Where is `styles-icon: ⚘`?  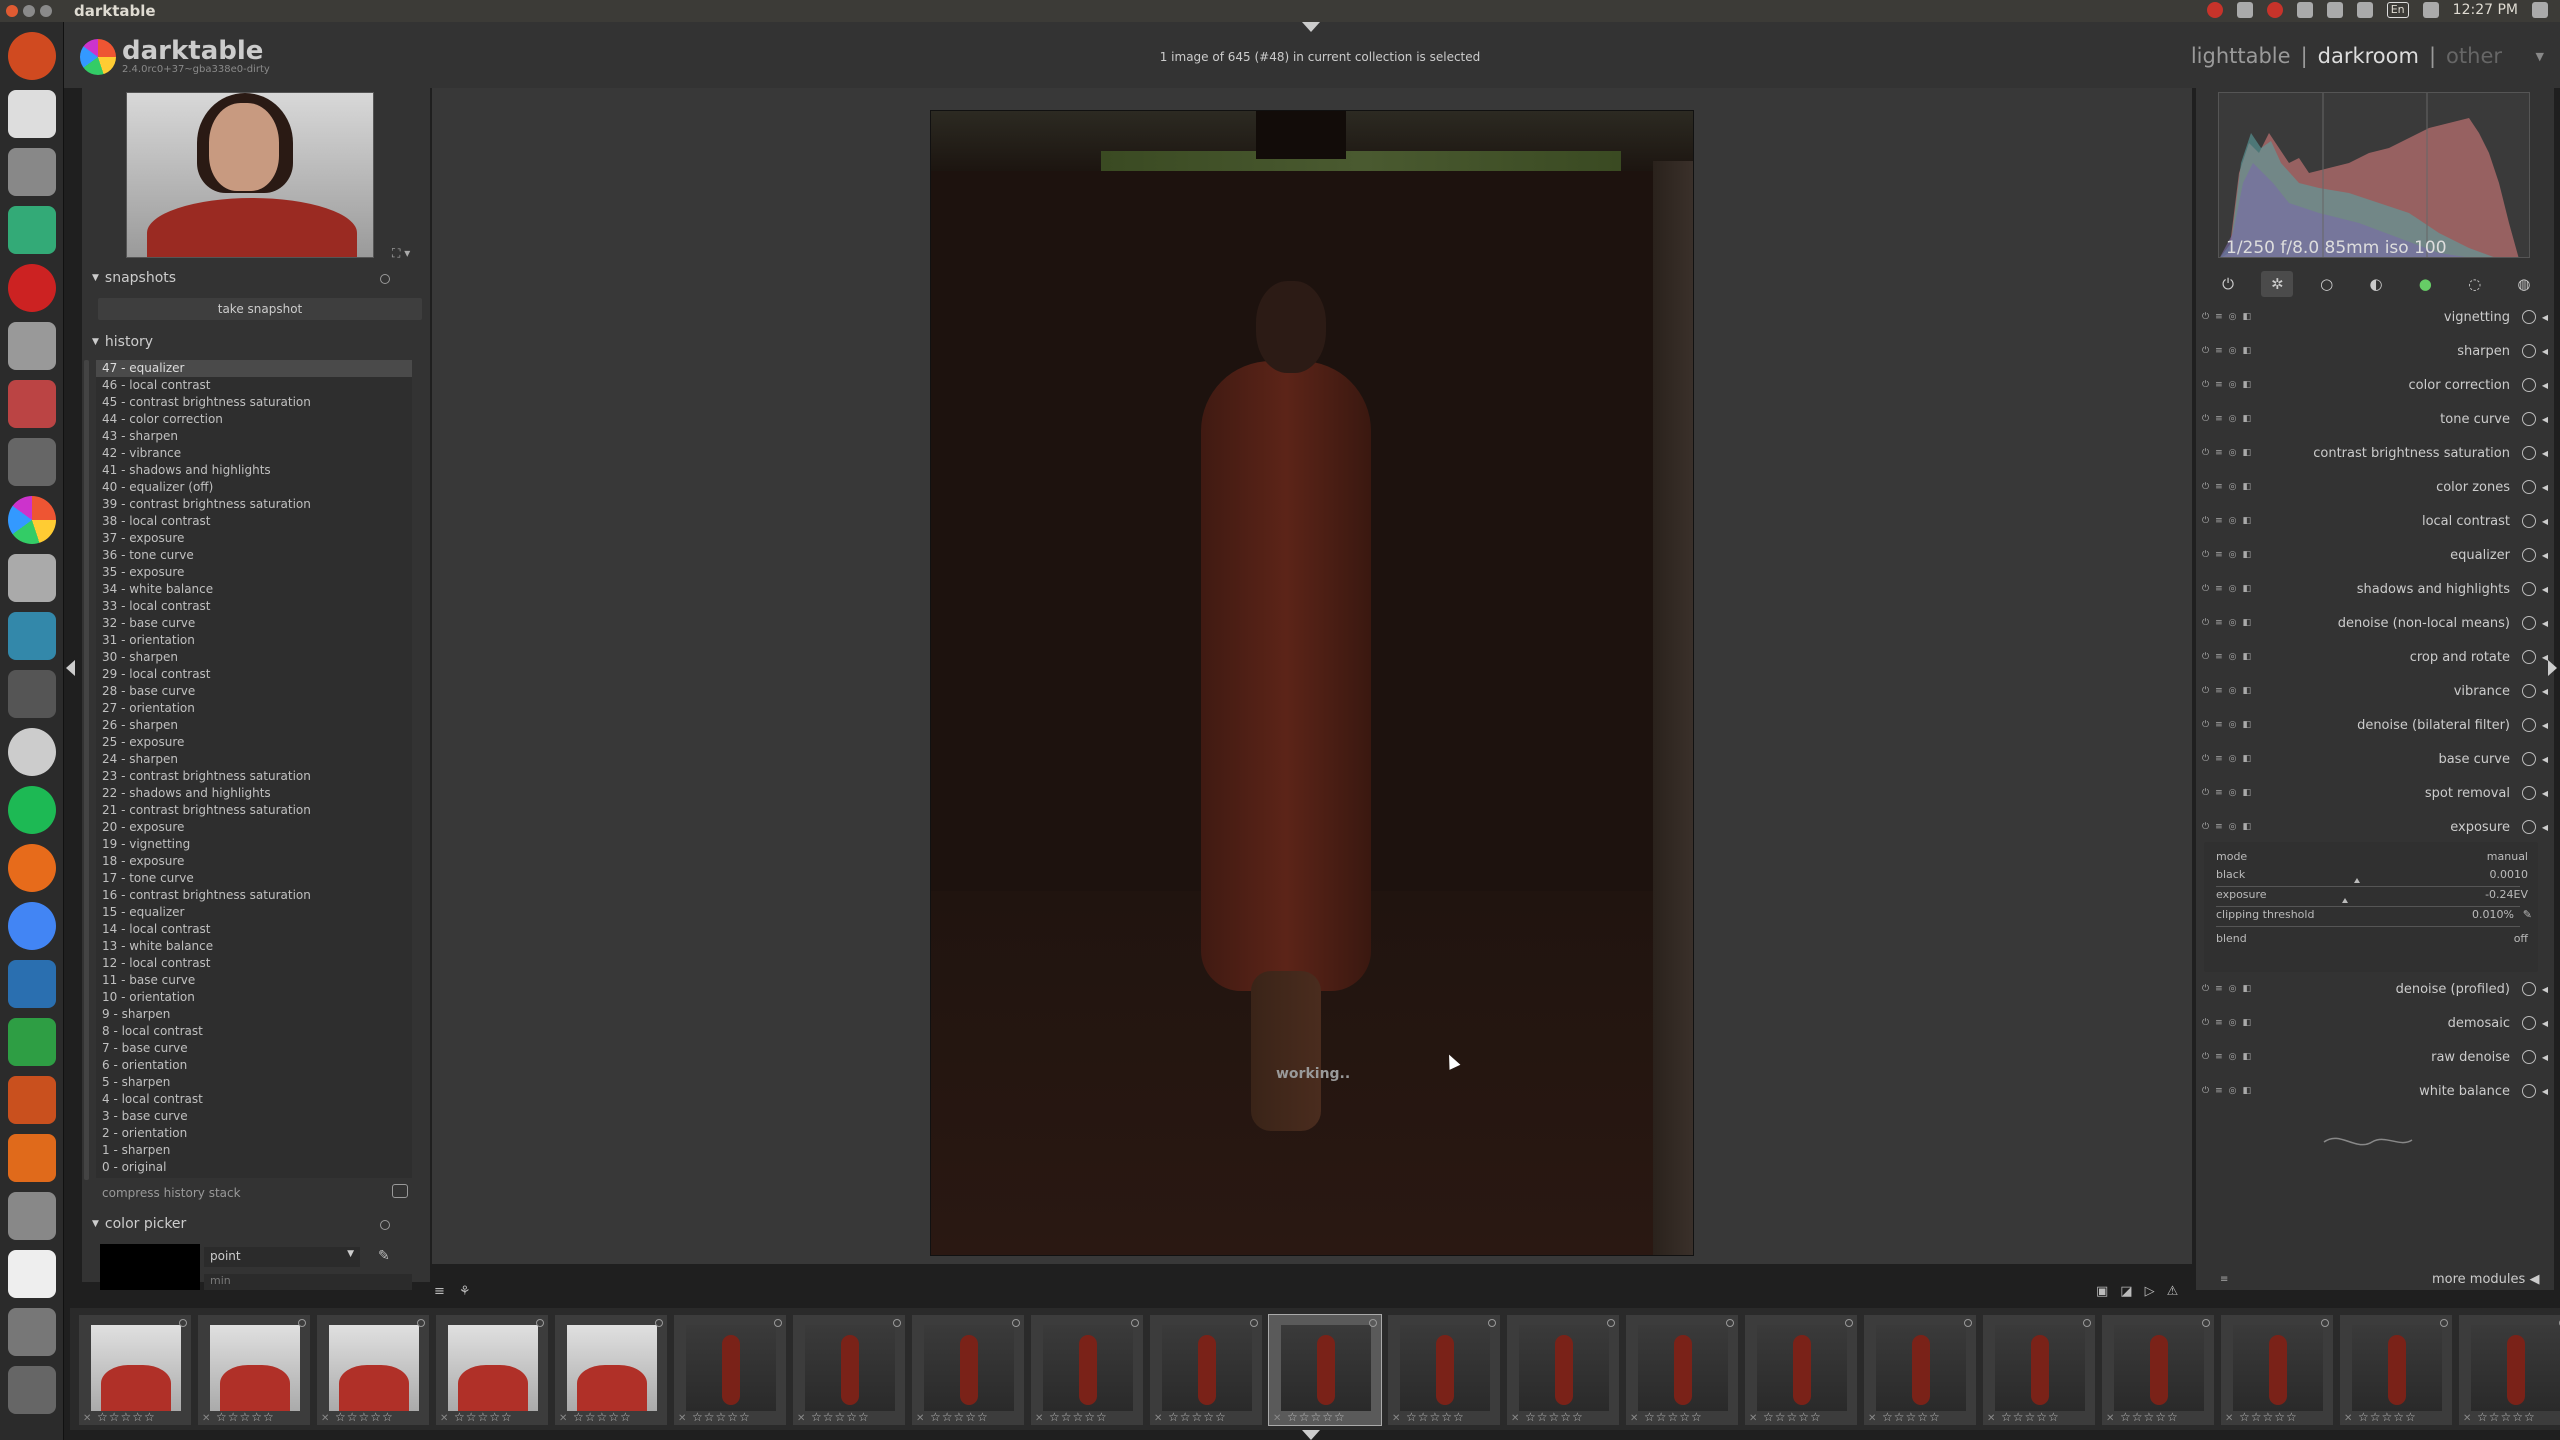 styles-icon: ⚘ is located at coordinates (465, 1291).